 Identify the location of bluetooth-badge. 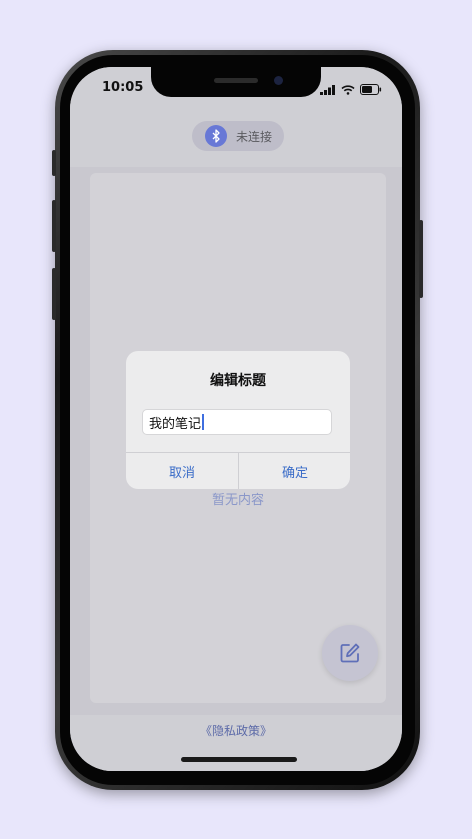
(216, 136).